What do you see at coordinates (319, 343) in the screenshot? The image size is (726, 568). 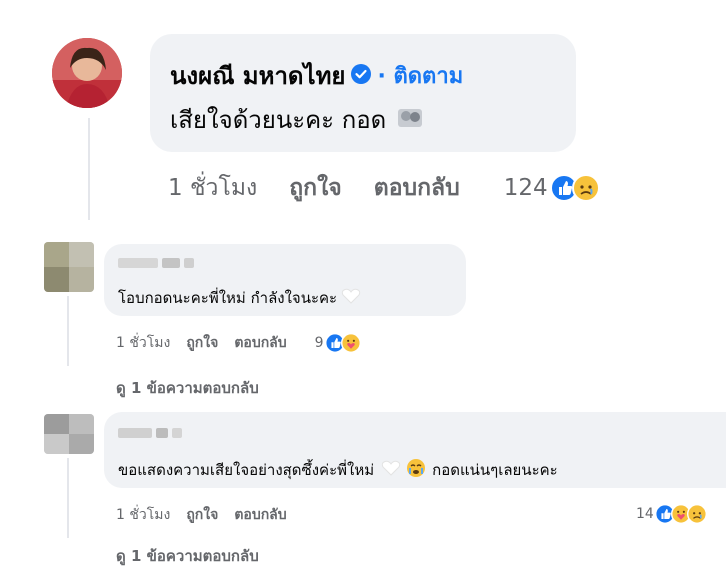 I see `reaction-count: 9` at bounding box center [319, 343].